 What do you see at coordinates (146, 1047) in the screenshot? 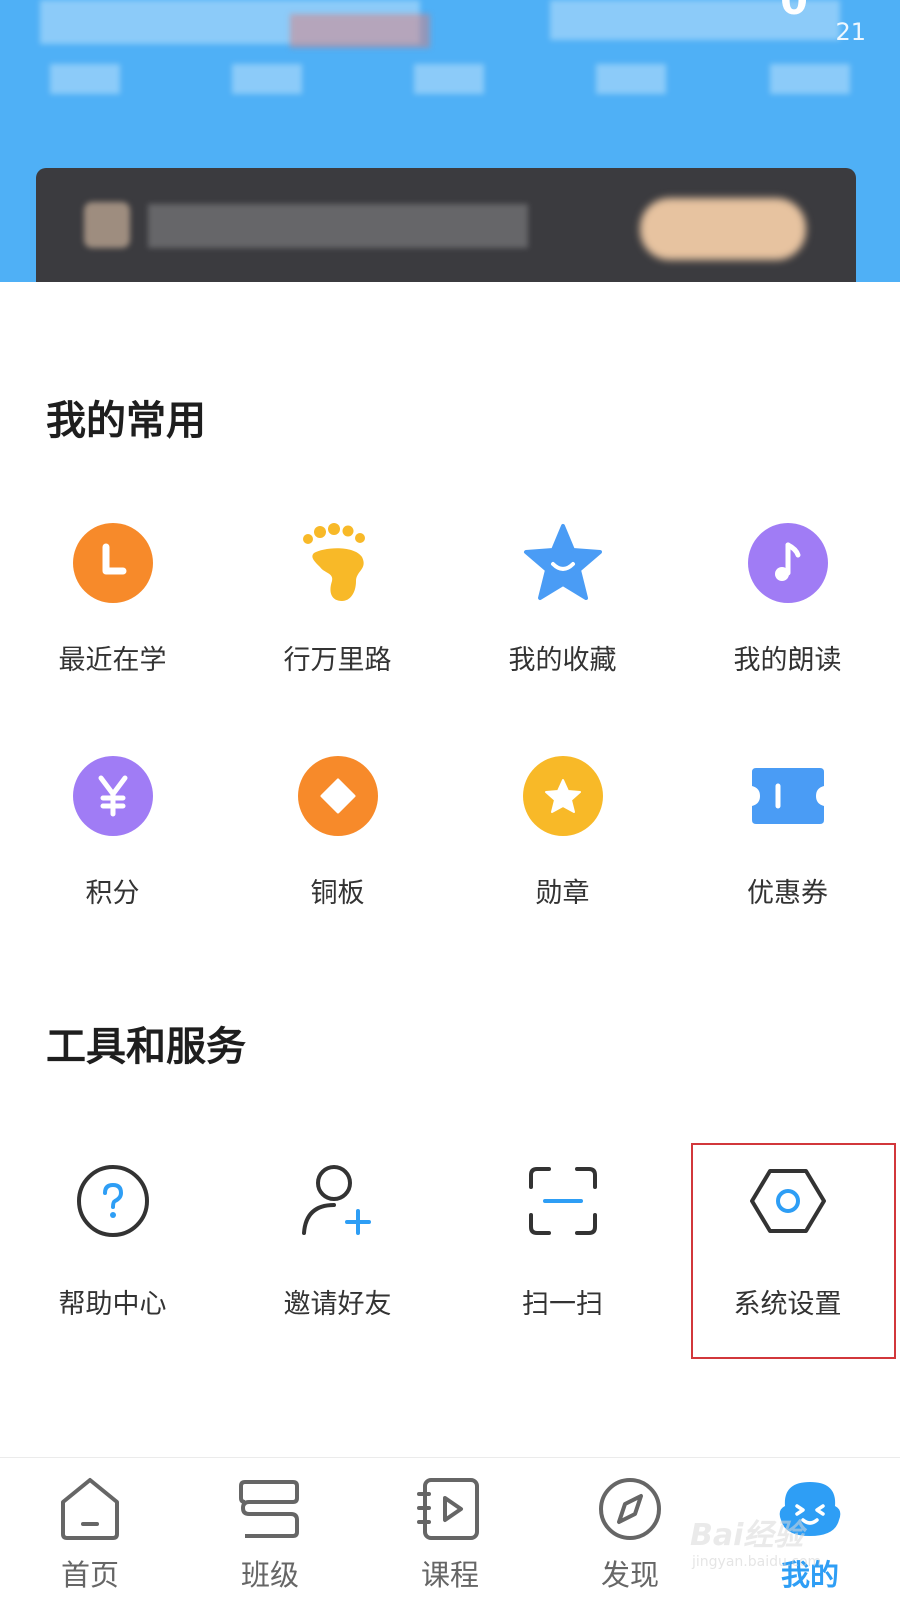
I see `section-title-tools: 工具和服务` at bounding box center [146, 1047].